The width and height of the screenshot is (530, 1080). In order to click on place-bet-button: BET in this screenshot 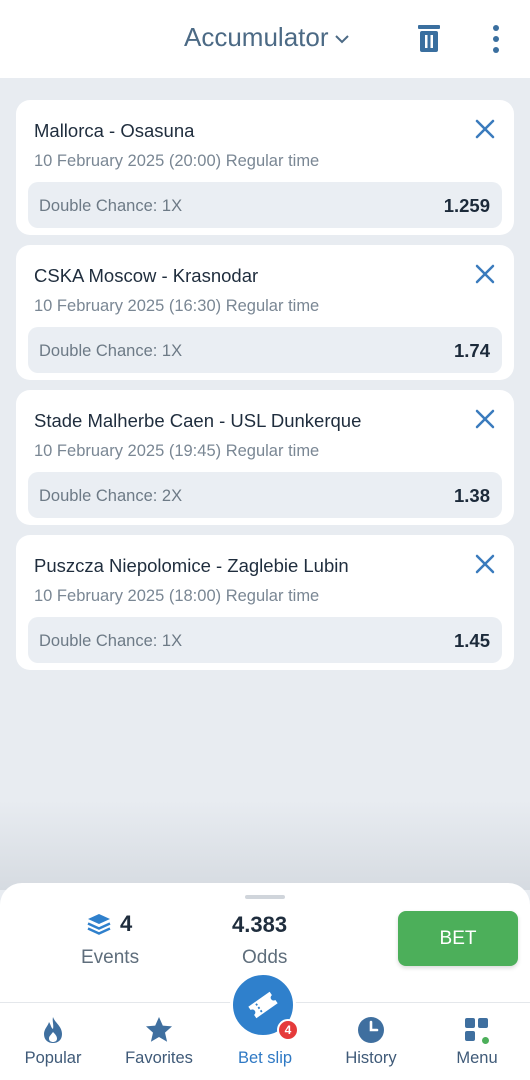, I will do `click(458, 938)`.